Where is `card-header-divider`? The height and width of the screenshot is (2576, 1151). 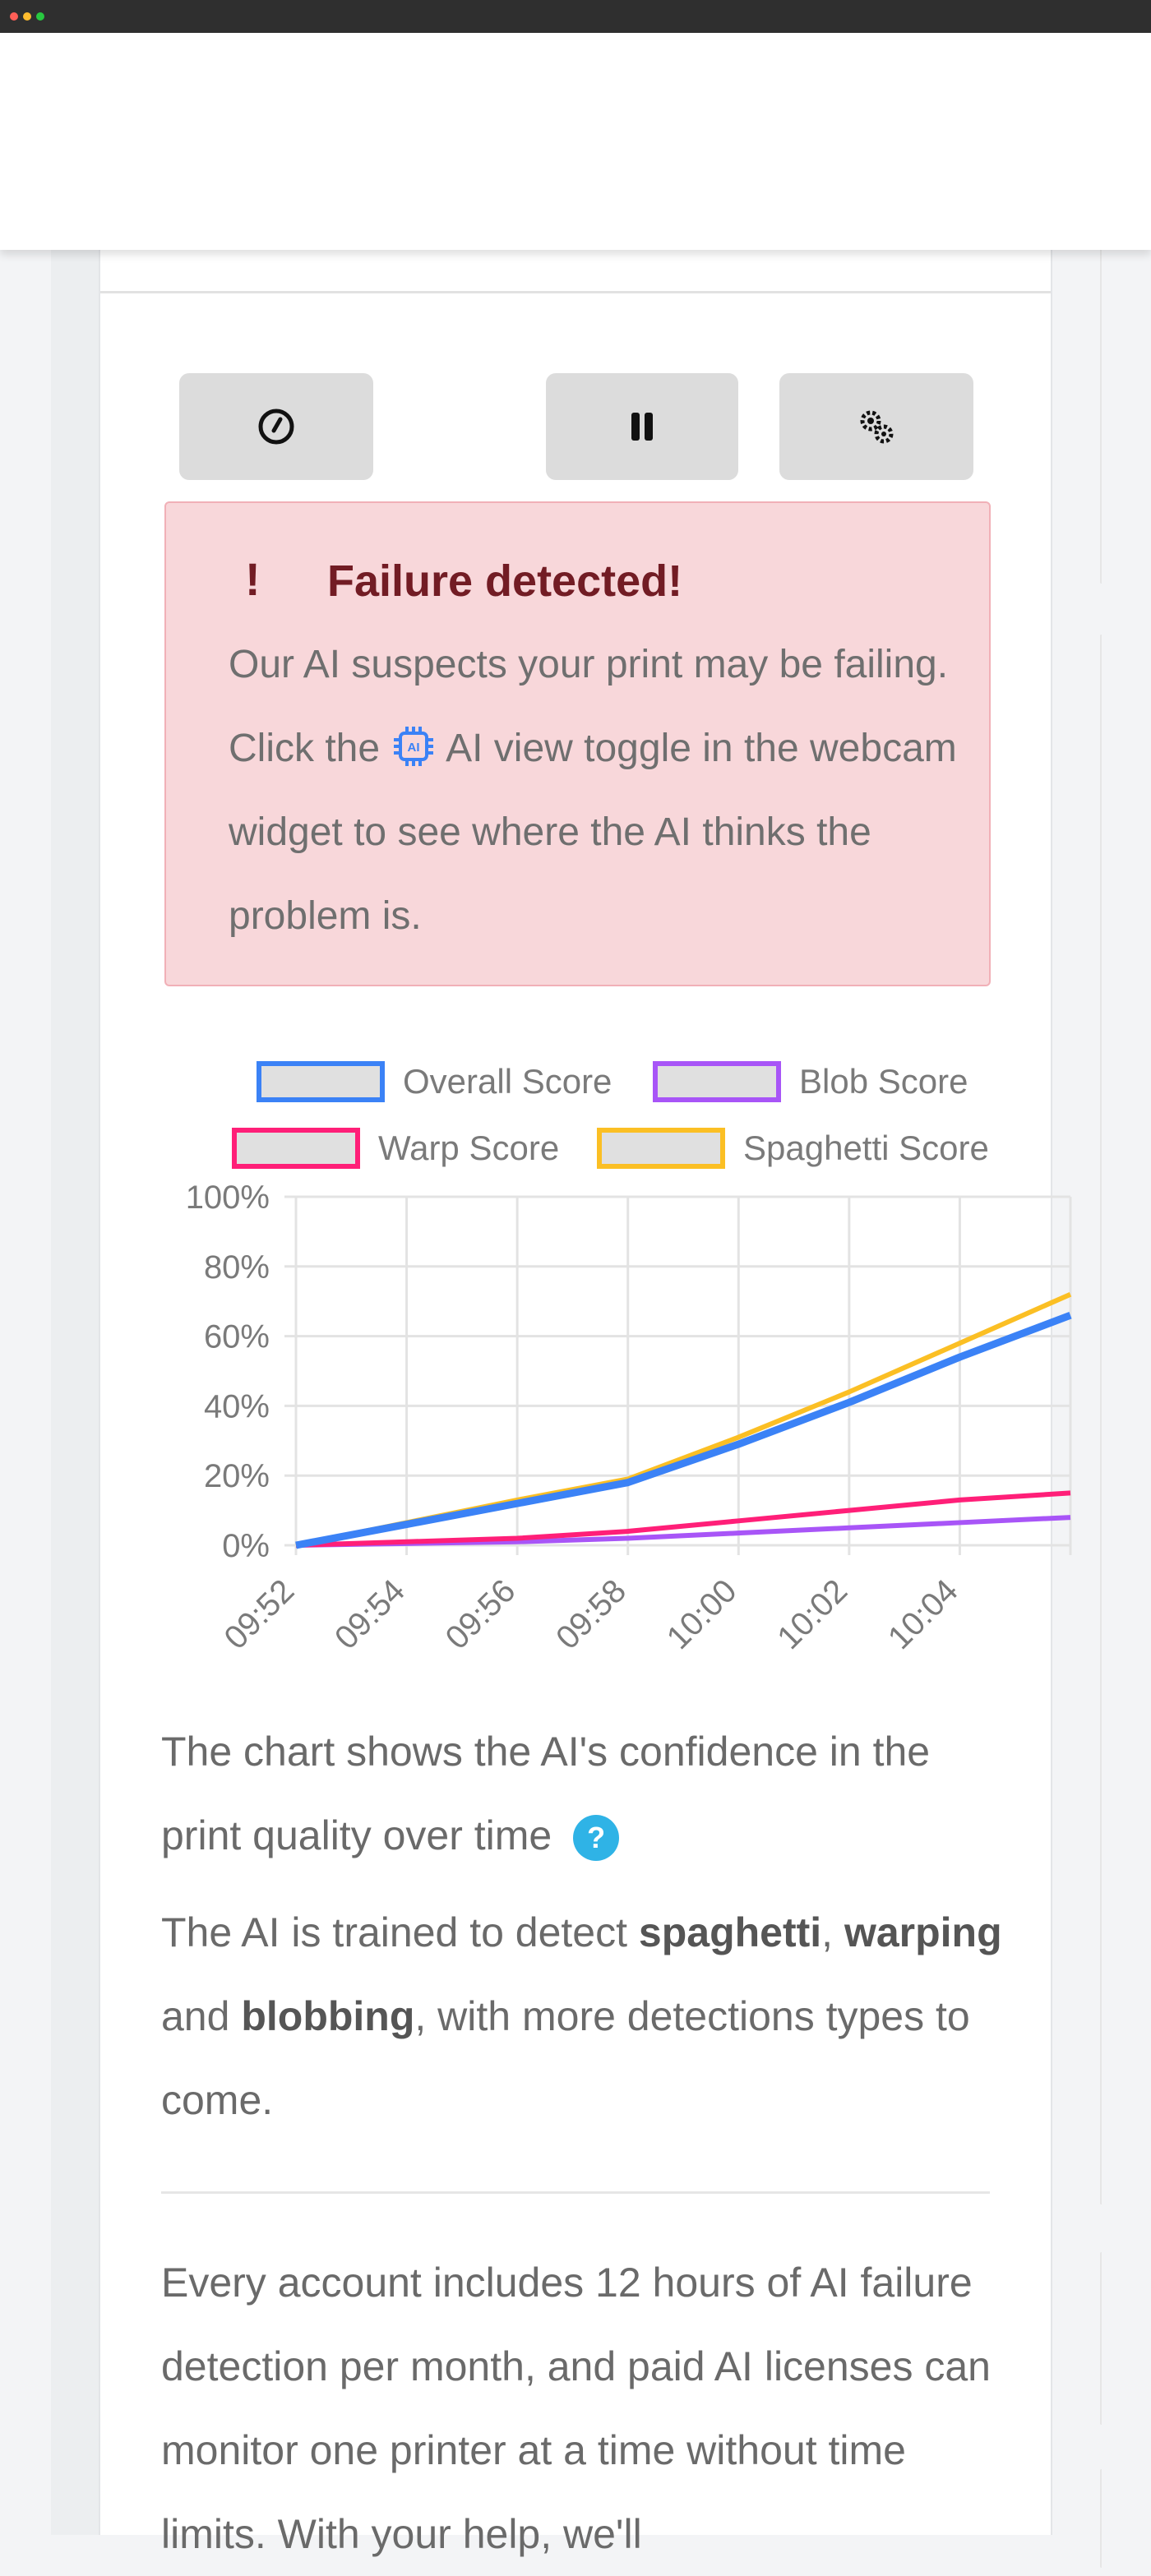 card-header-divider is located at coordinates (575, 292).